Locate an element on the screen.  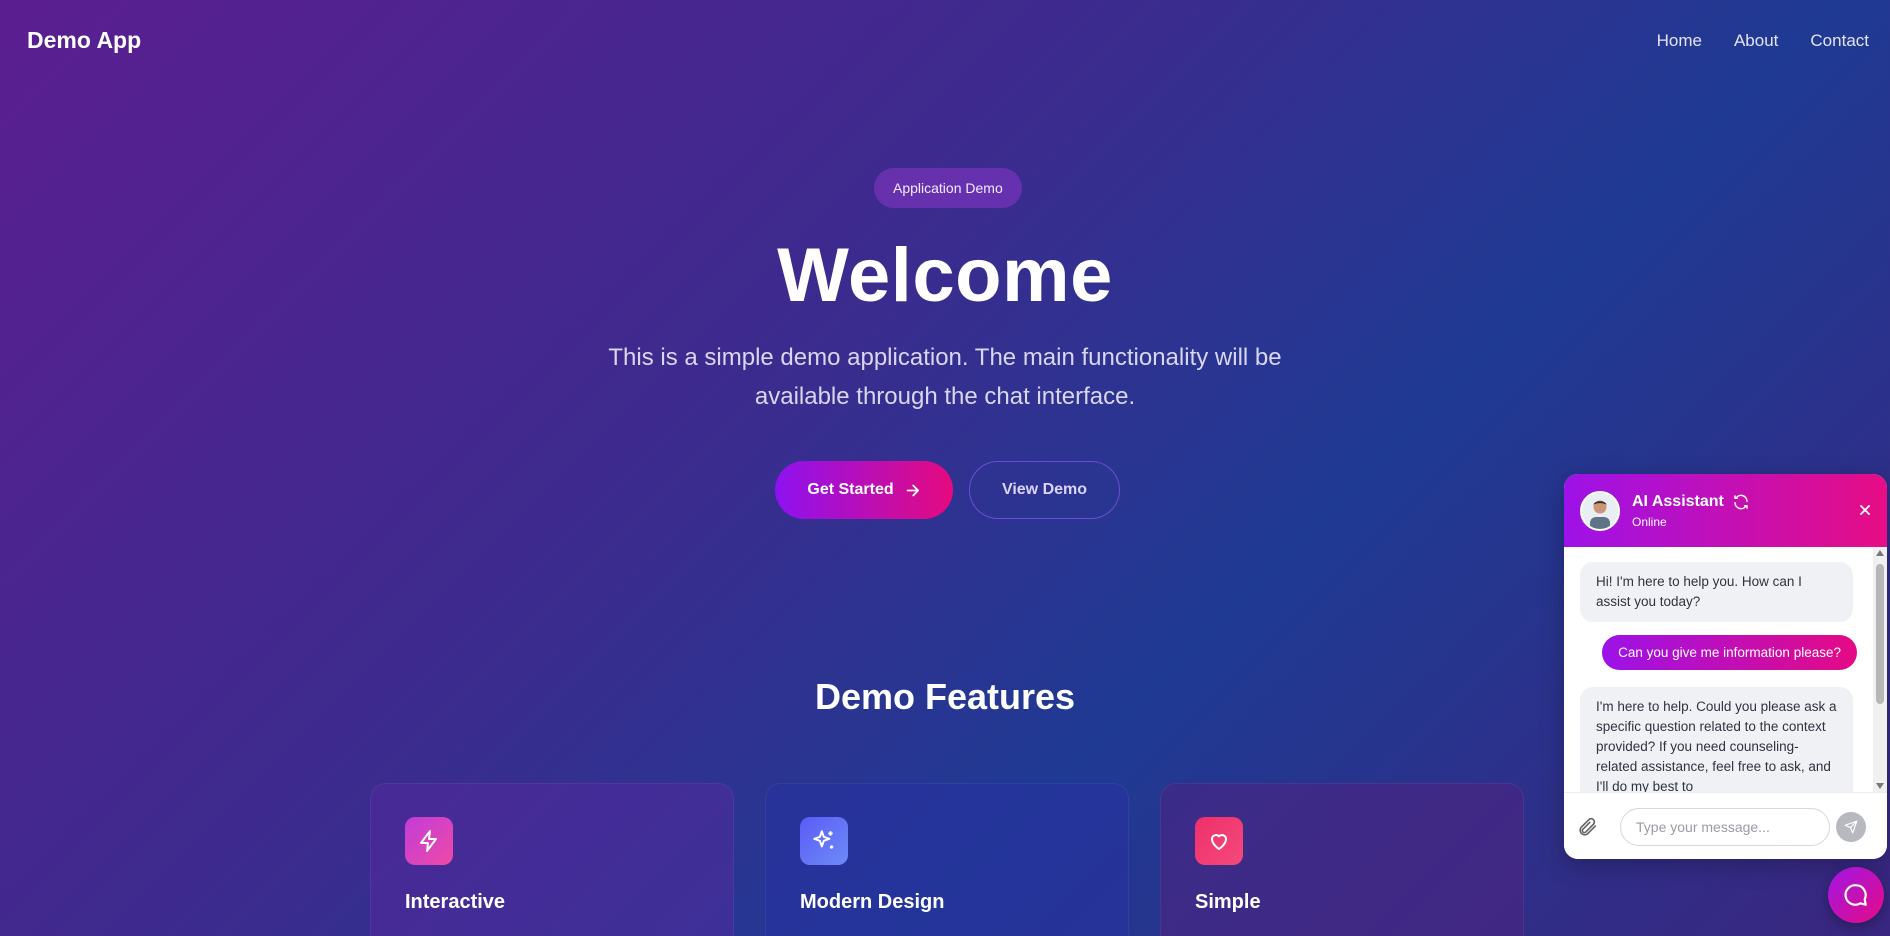
nav-links: Home About Contact is located at coordinates (1763, 41).